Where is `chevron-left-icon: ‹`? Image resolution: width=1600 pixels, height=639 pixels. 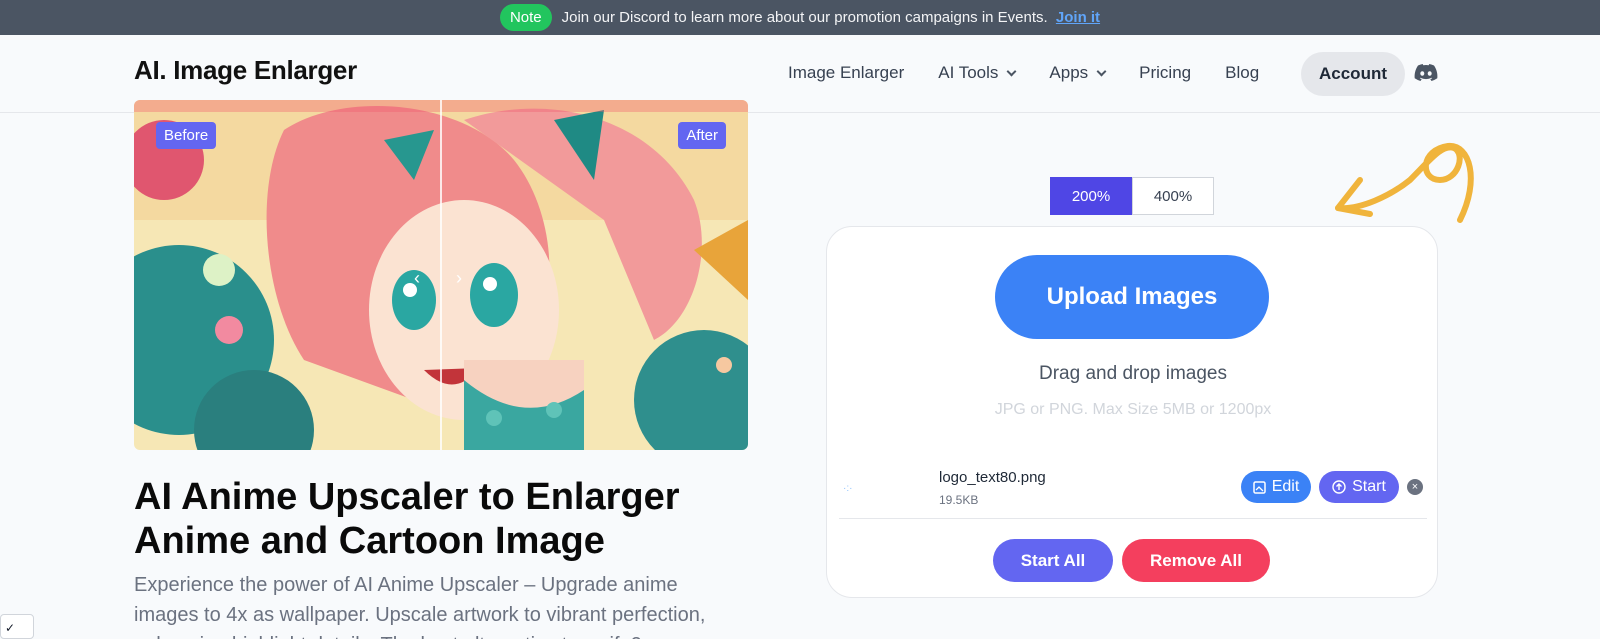 chevron-left-icon: ‹ is located at coordinates (417, 278).